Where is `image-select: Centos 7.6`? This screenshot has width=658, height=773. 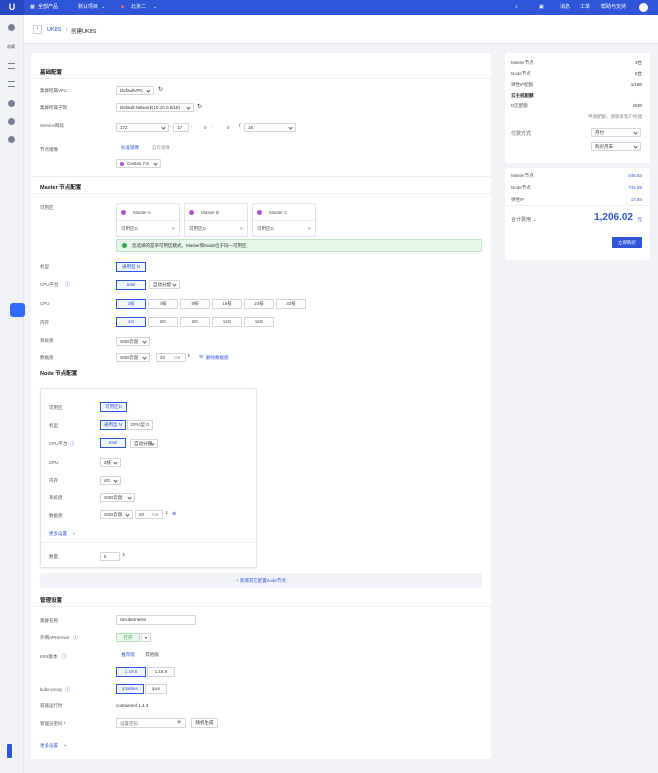
image-select: Centos 7.6 is located at coordinates (138, 163).